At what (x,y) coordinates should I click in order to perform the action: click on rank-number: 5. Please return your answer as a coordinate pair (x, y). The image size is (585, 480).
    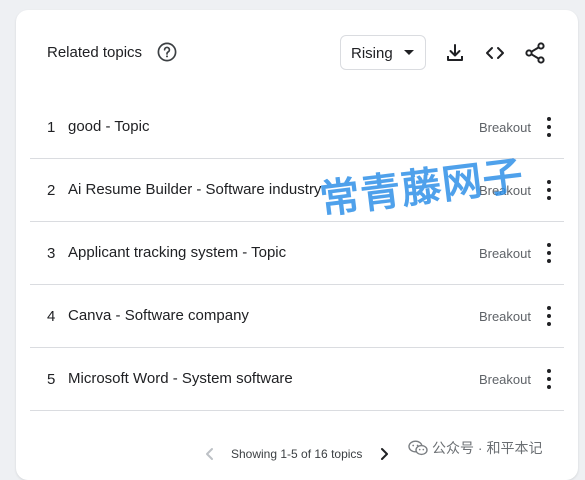
    Looking at the image, I should click on (51, 379).